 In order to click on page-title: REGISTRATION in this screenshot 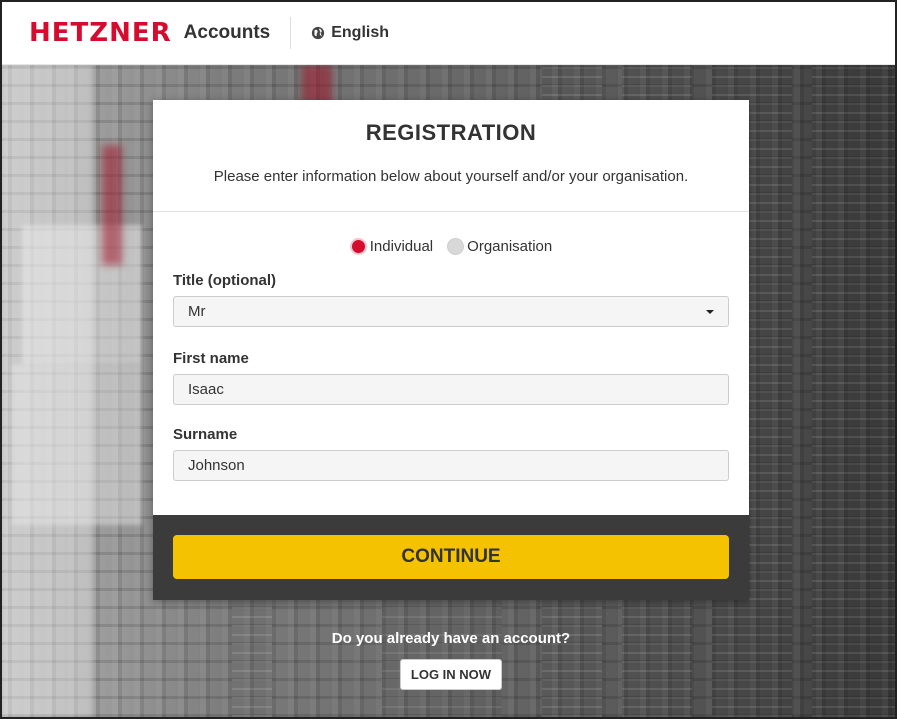, I will do `click(451, 132)`.